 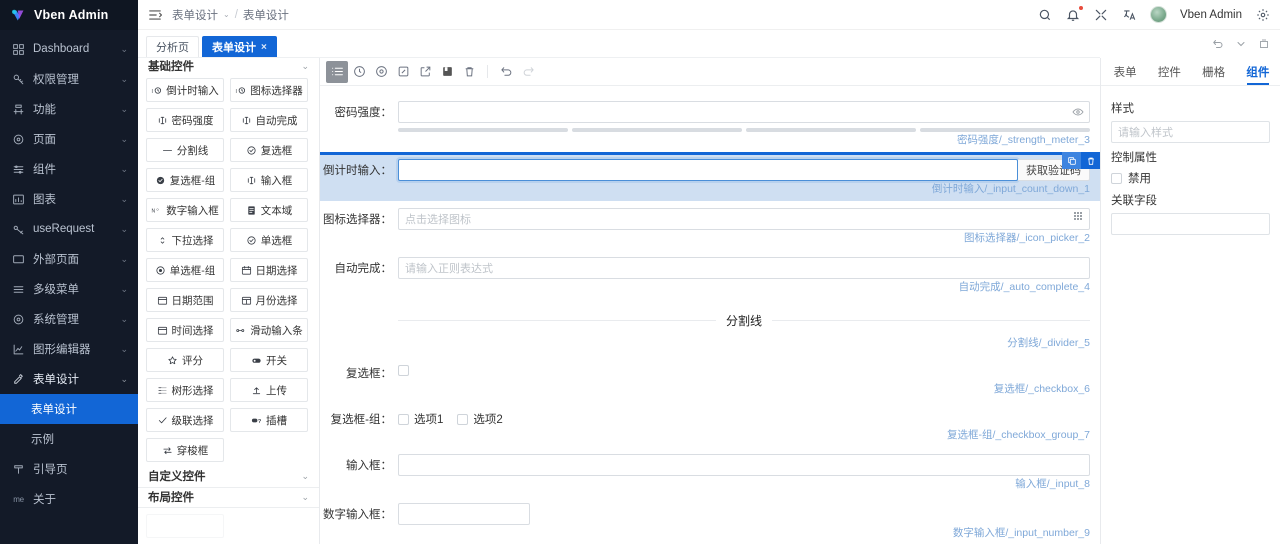 What do you see at coordinates (1045, 14) in the screenshot?
I see `search-icon` at bounding box center [1045, 14].